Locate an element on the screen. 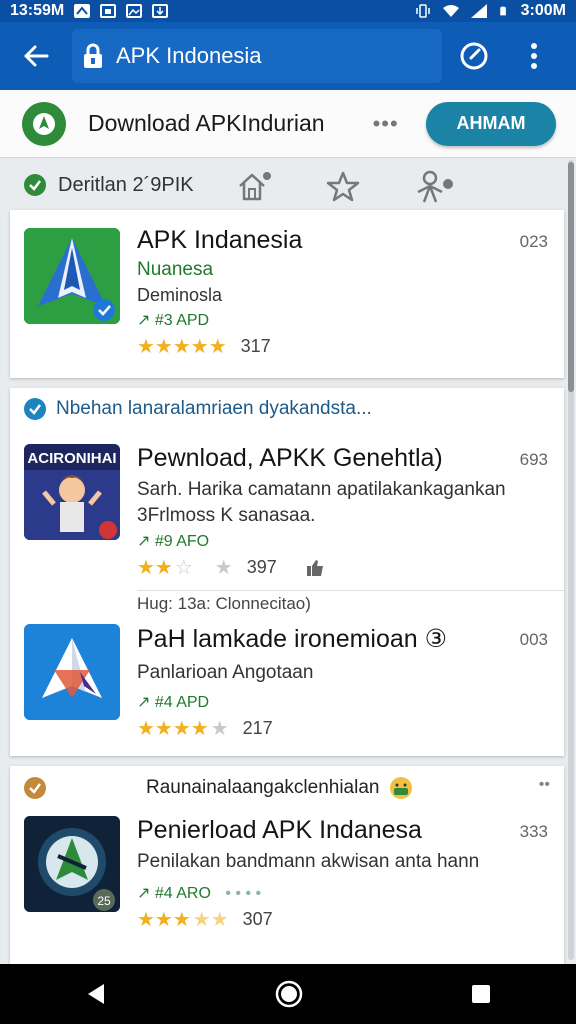 The width and height of the screenshot is (576, 1024). app-size: 023 is located at coordinates (533, 241).